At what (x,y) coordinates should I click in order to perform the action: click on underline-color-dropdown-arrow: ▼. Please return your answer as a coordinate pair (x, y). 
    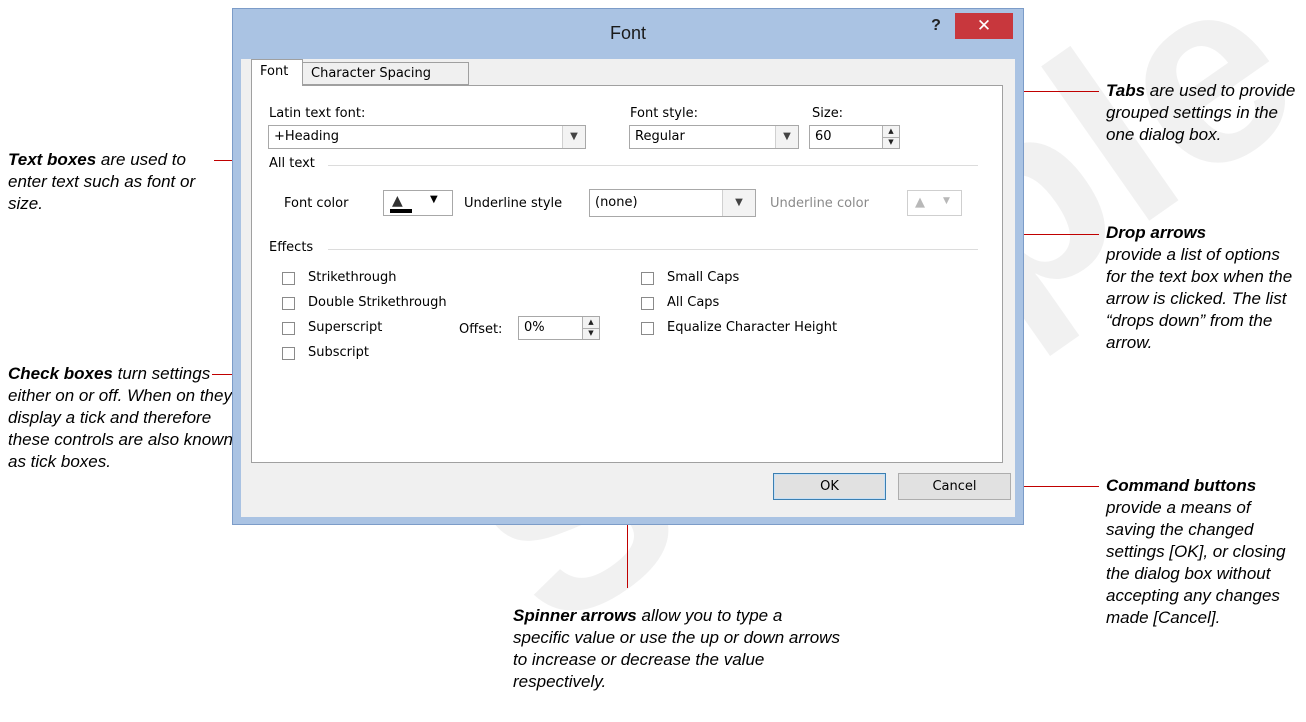
    Looking at the image, I should click on (946, 201).